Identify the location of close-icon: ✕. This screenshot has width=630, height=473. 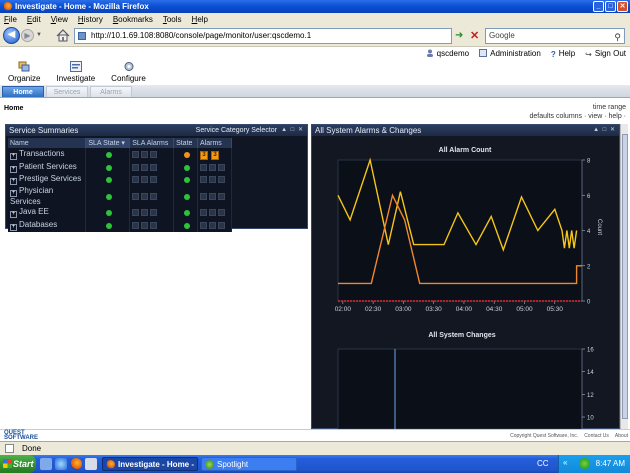
(622, 6).